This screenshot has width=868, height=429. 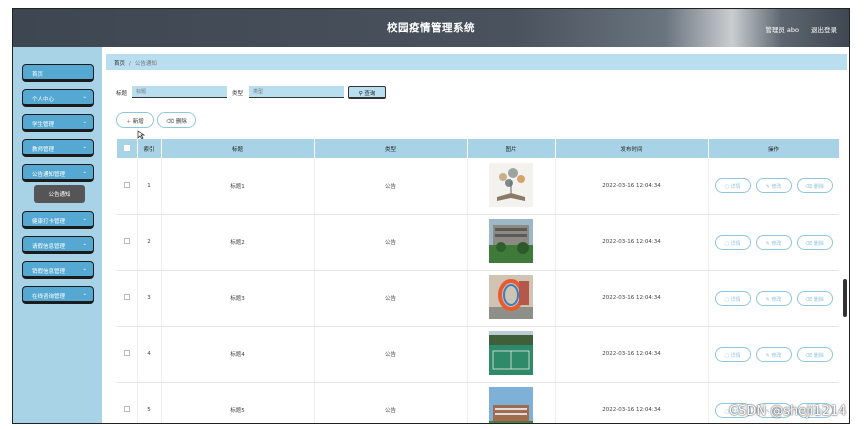 I want to click on title-cell: 标题4, so click(x=238, y=354).